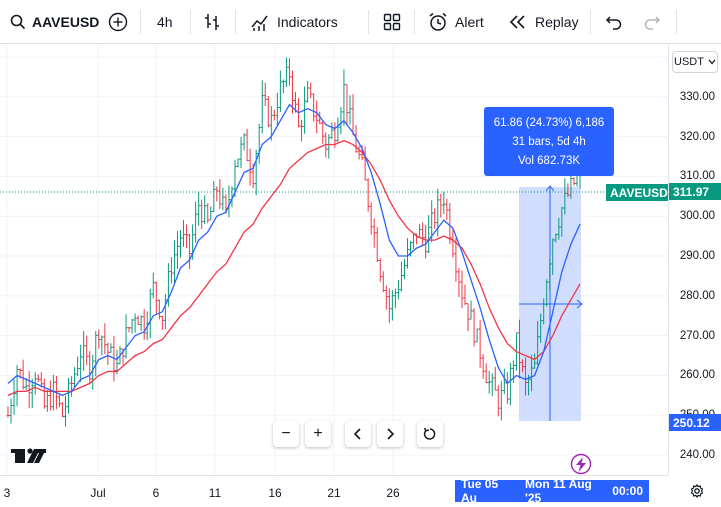 The image size is (721, 507). I want to click on time-tick-label: 6, so click(156, 493).